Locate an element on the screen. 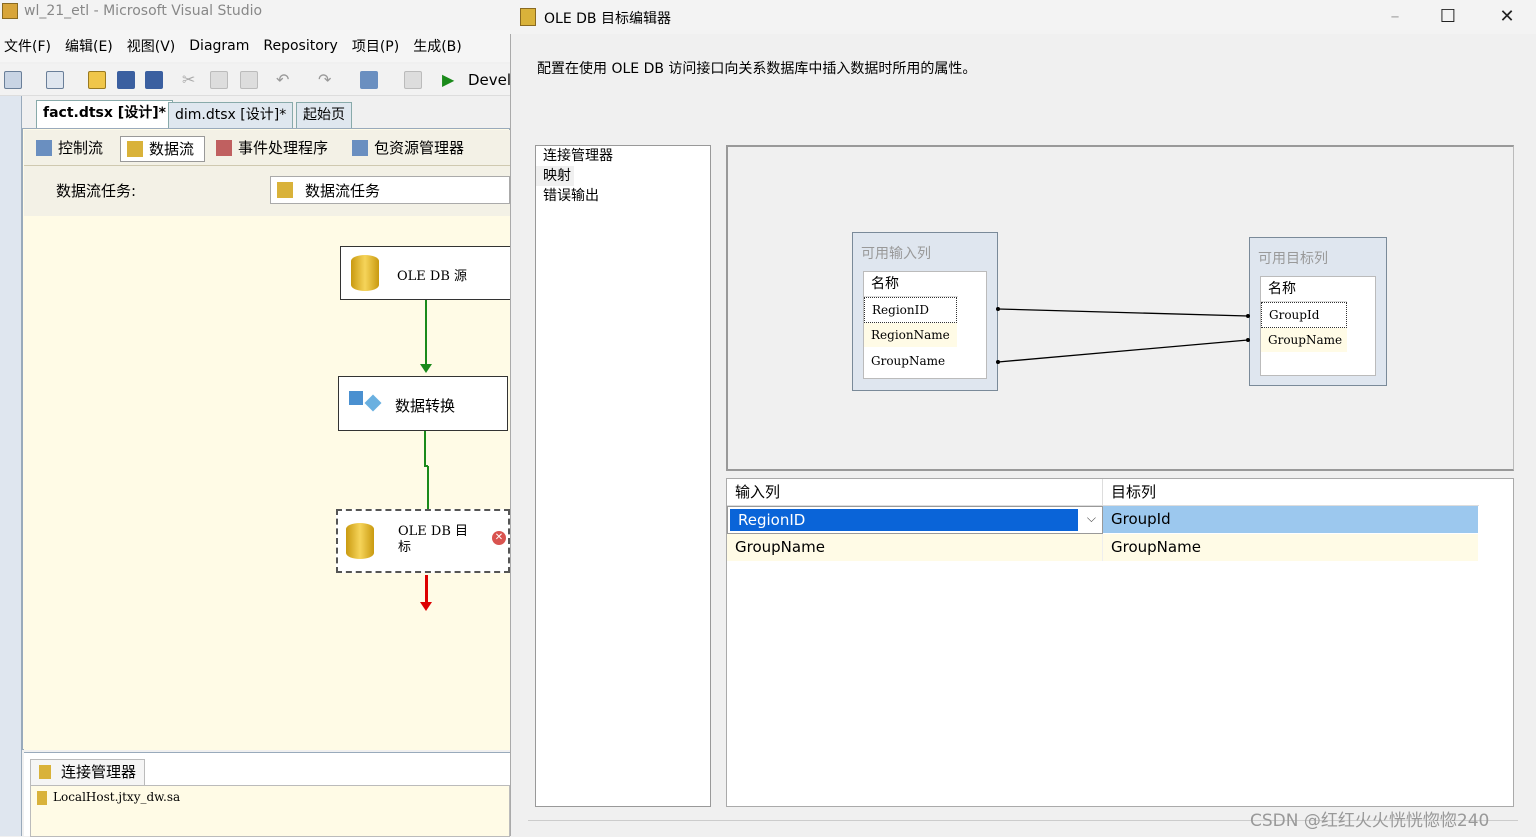 The width and height of the screenshot is (1536, 837). redo-icon: ↷ is located at coordinates (327, 80).